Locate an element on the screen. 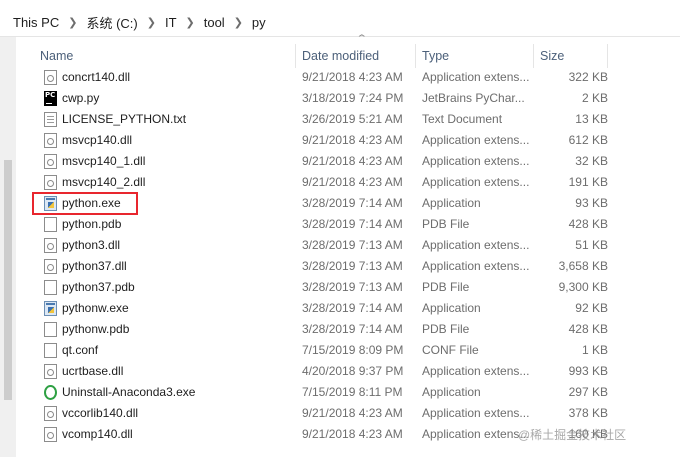 This screenshot has width=686, height=457. file-name: LICENSE_PYTHON.txt is located at coordinates (124, 119).